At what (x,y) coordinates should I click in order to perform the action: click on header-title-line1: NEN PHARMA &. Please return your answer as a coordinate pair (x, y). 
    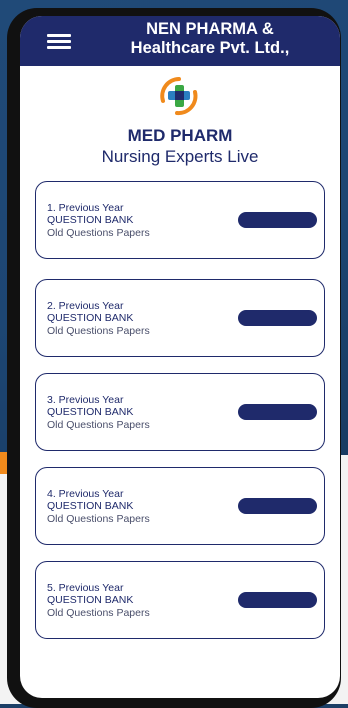
    Looking at the image, I should click on (210, 29).